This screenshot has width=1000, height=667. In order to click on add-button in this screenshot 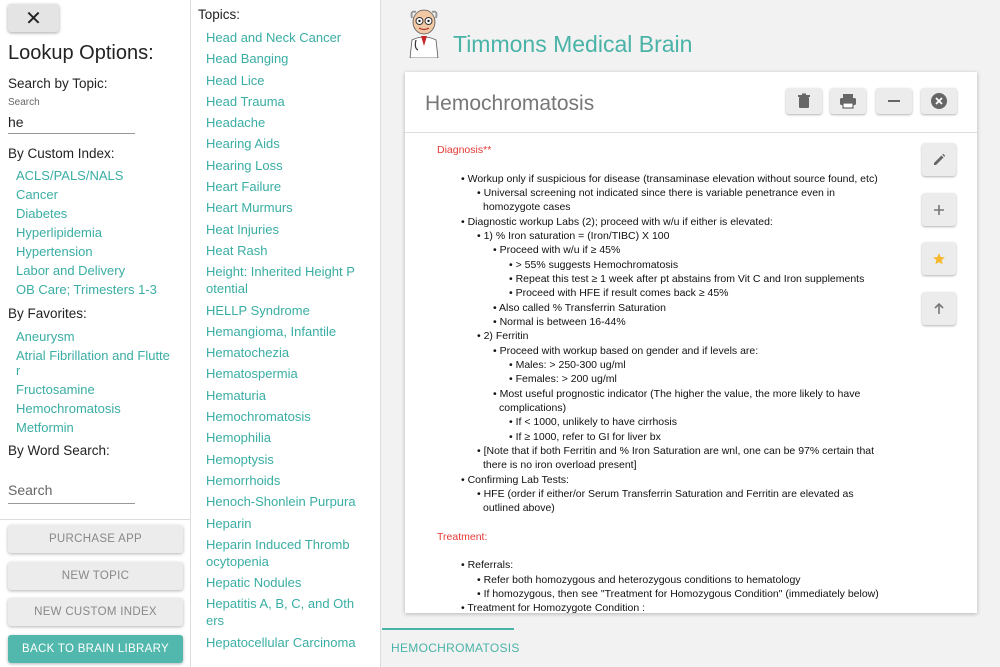, I will do `click(939, 209)`.